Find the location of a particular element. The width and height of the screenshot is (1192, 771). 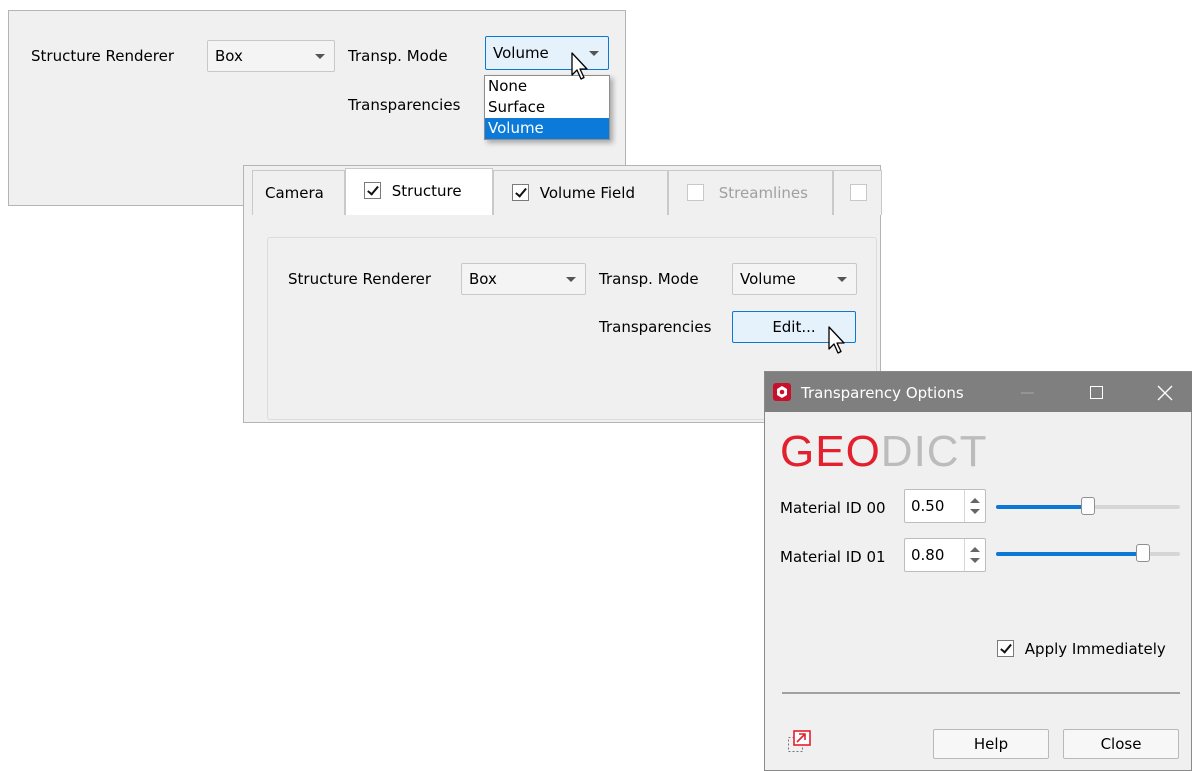

material-00-spinbox: 0.50 is located at coordinates (945, 506).